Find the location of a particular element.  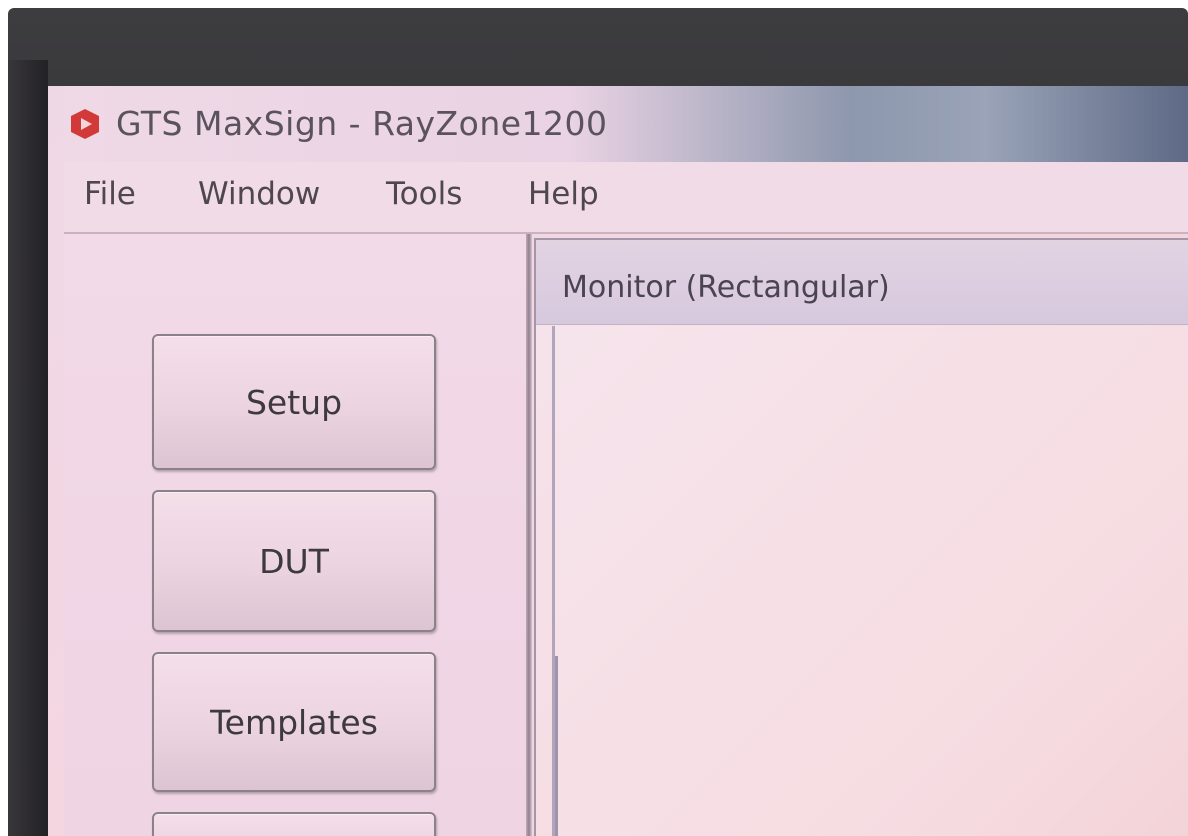

menu-file: File is located at coordinates (110, 194).